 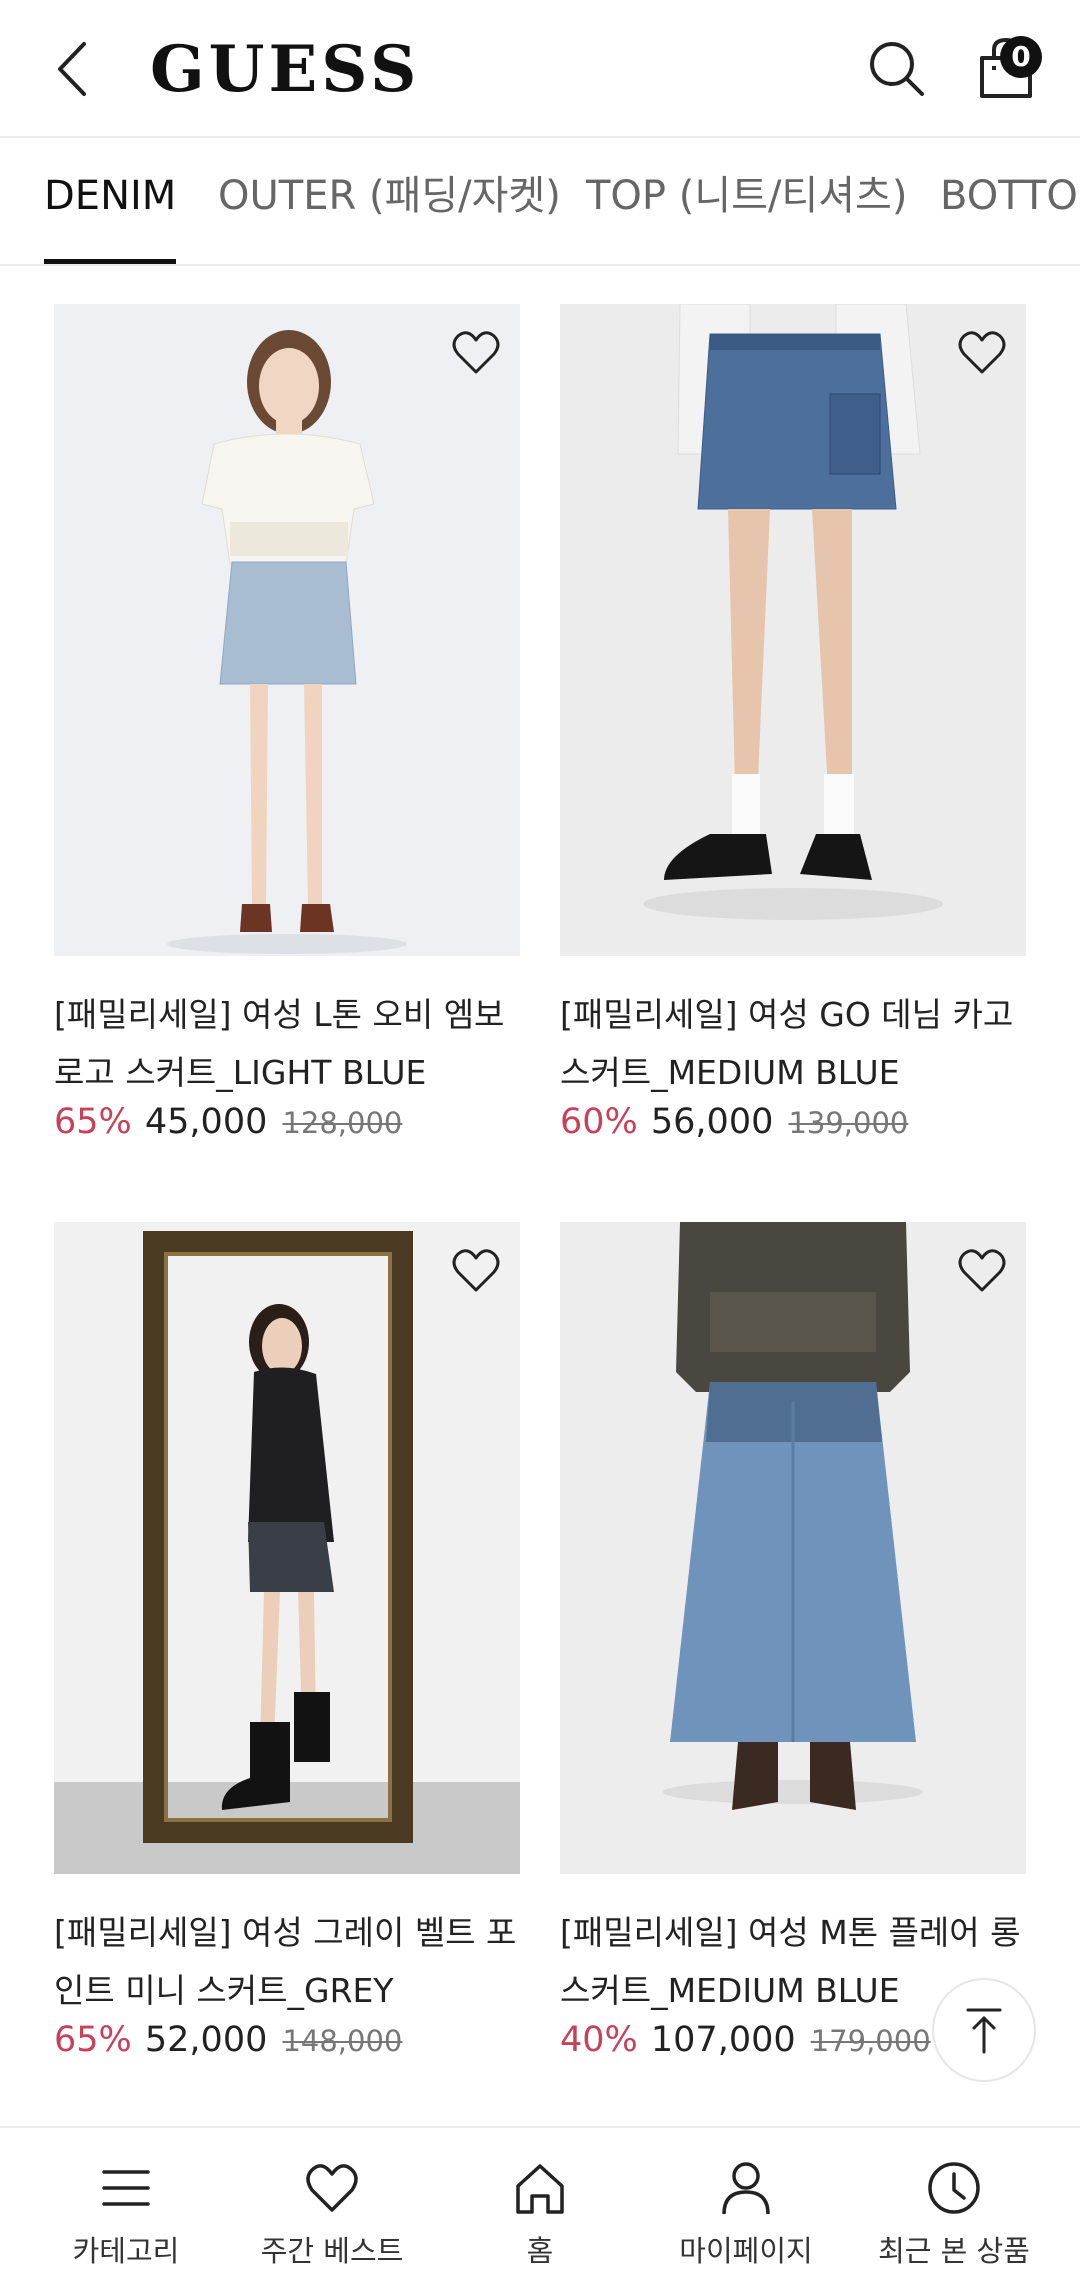 What do you see at coordinates (342, 1123) in the screenshot?
I see `original-price: 128,000` at bounding box center [342, 1123].